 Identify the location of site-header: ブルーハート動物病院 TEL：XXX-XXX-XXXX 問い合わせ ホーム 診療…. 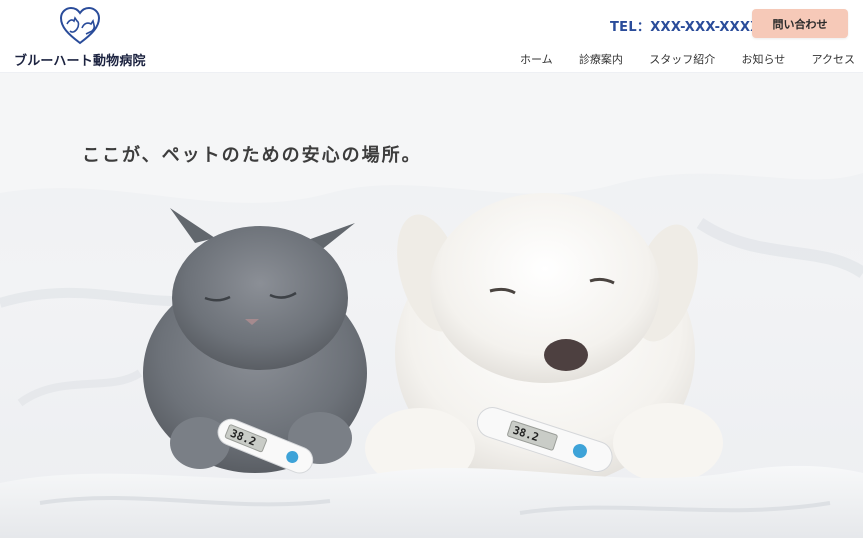
(431, 36).